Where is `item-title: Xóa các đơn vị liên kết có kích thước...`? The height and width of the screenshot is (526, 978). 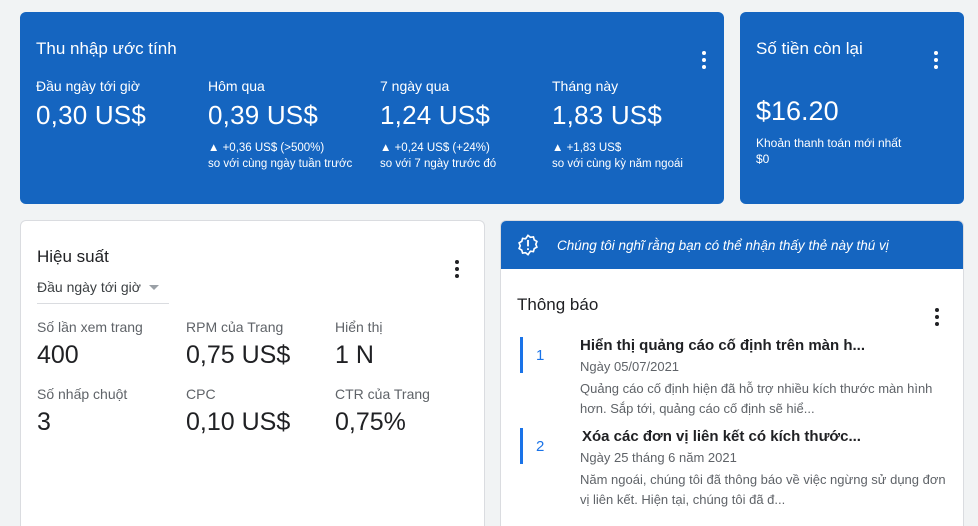
item-title: Xóa các đơn vị liên kết có kích thước... is located at coordinates (721, 436).